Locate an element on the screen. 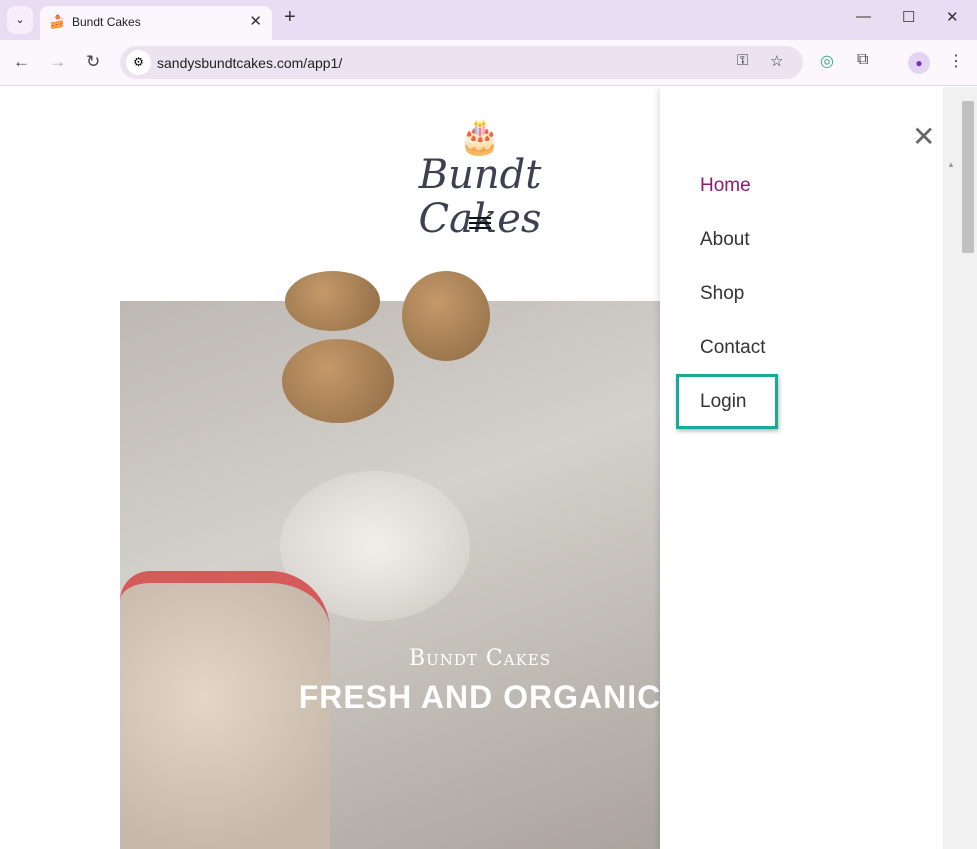 This screenshot has width=977, height=849. scroll-up-icon: ▲ is located at coordinates (951, 164).